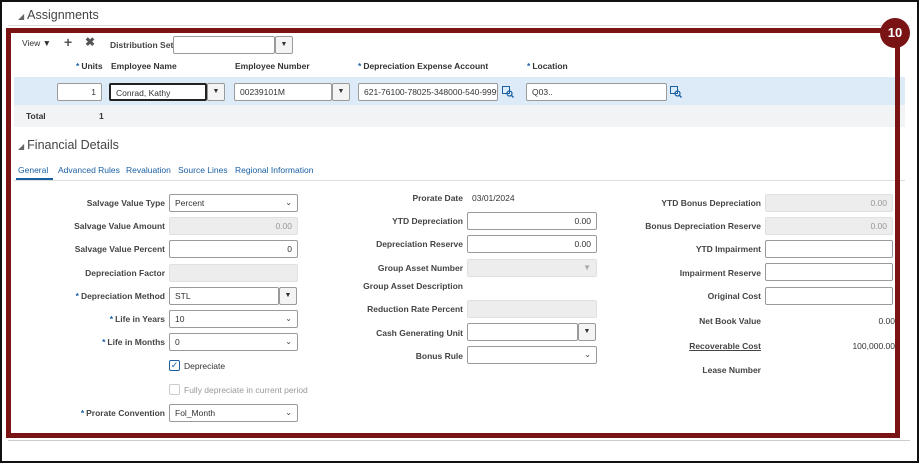 This screenshot has width=919, height=463. Describe the element at coordinates (459, 440) in the screenshot. I see `bottom-divider` at that location.